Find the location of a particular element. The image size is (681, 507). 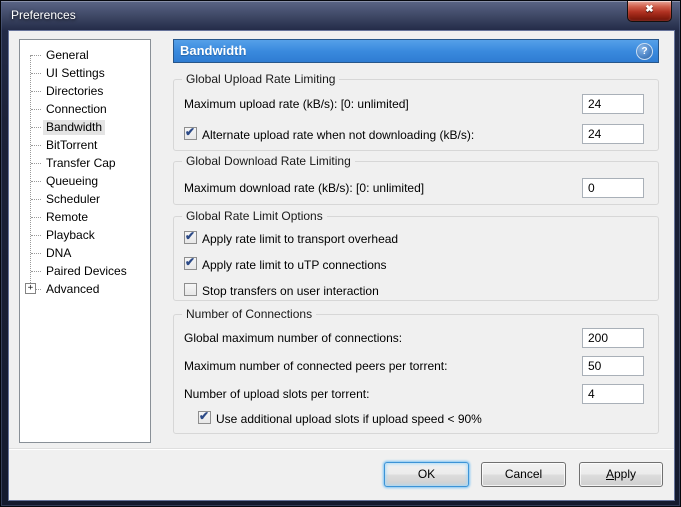

sidebar-item-general: General is located at coordinates (85, 55).